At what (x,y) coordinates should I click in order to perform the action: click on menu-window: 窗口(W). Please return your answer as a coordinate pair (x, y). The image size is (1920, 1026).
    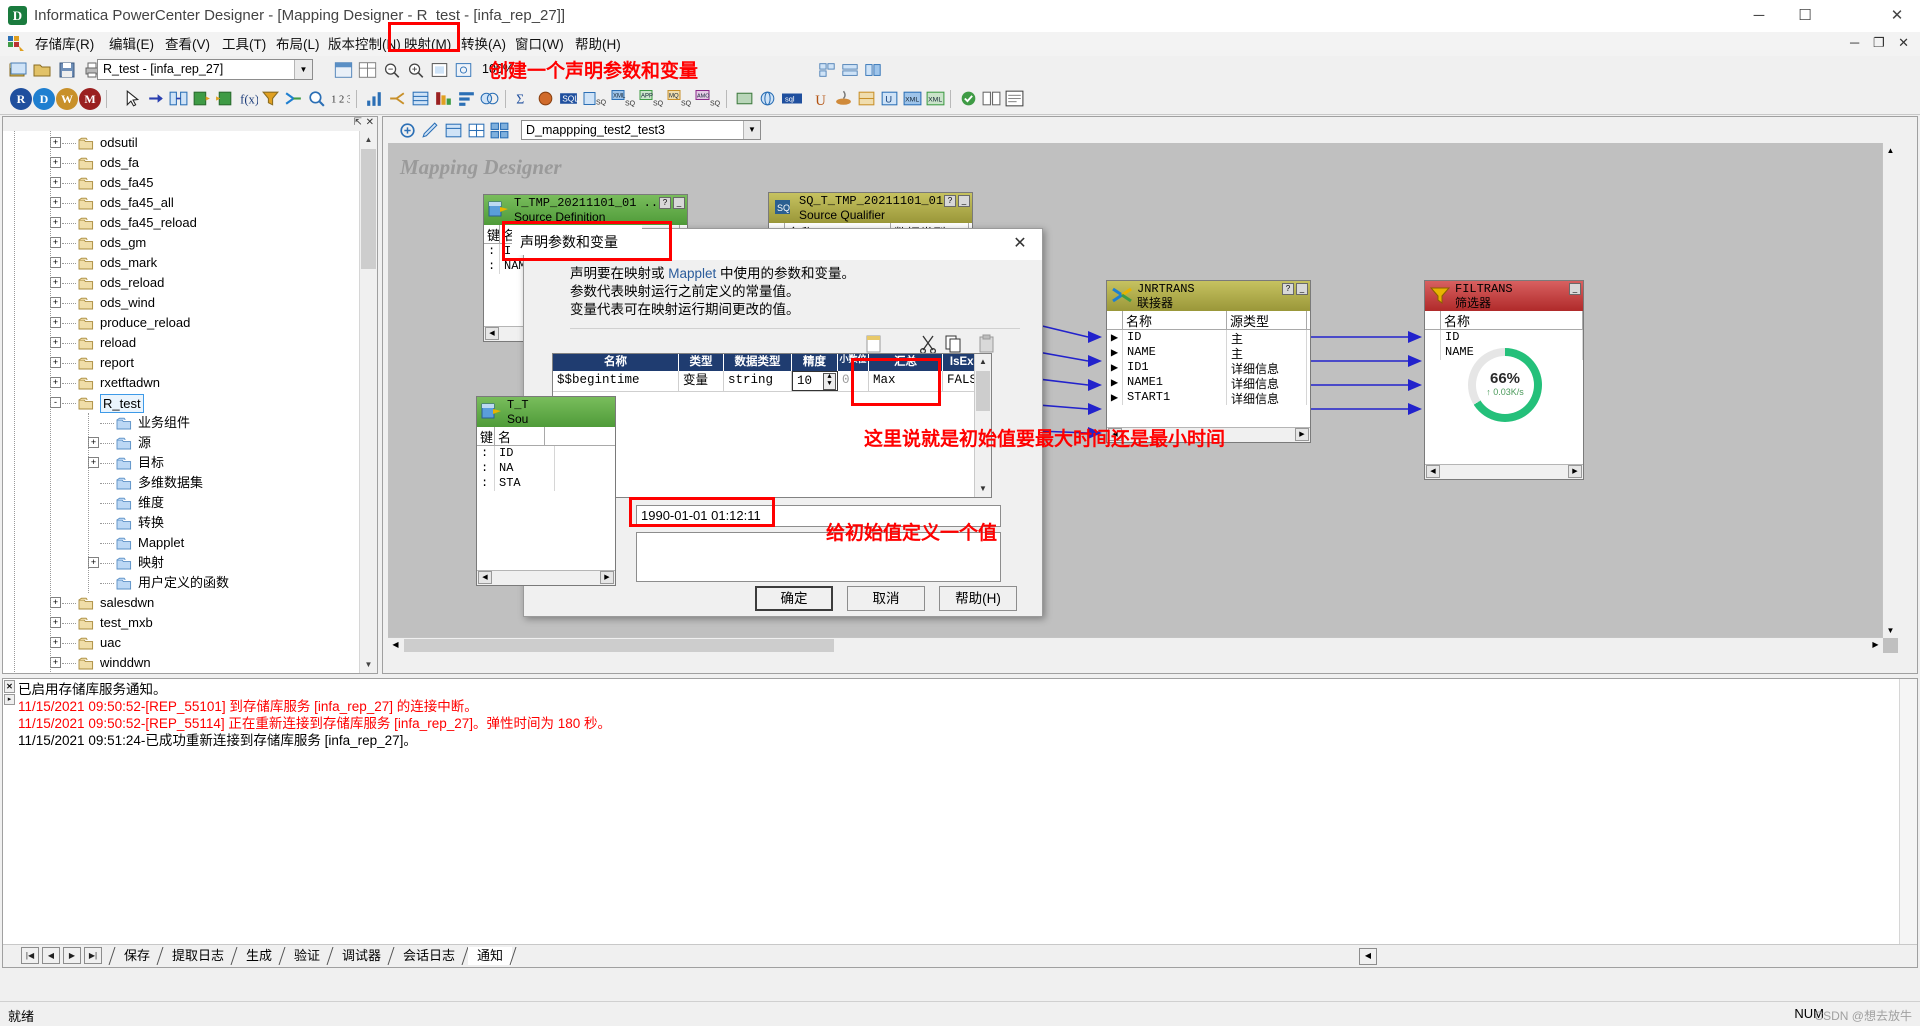
    Looking at the image, I should click on (539, 44).